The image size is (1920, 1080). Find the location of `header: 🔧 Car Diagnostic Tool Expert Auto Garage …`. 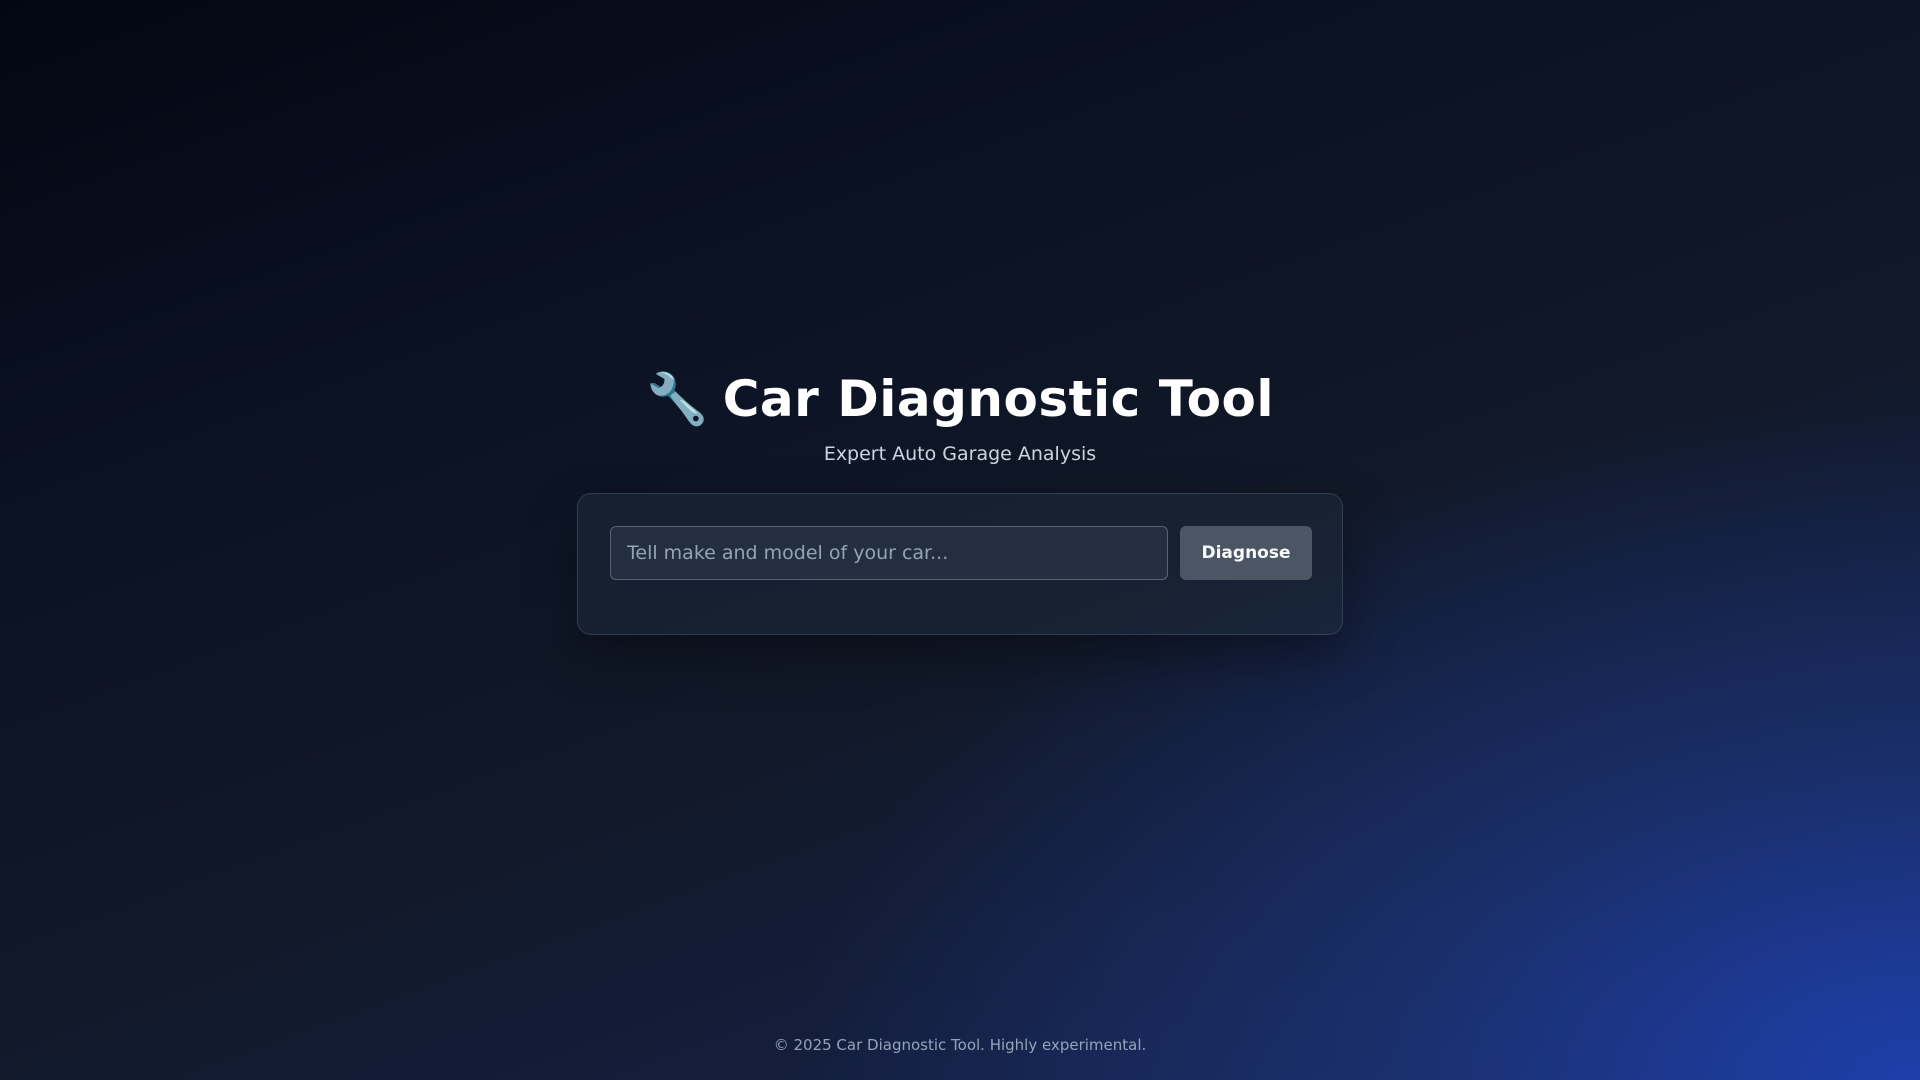

header: 🔧 Car Diagnostic Tool Expert Auto Garage … is located at coordinates (960, 414).